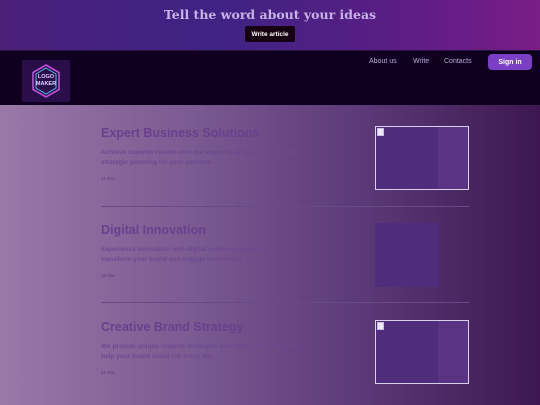 Image resolution: width=540 pixels, height=405 pixels. What do you see at coordinates (458, 61) in the screenshot?
I see `nav-link-contacts: Contacts` at bounding box center [458, 61].